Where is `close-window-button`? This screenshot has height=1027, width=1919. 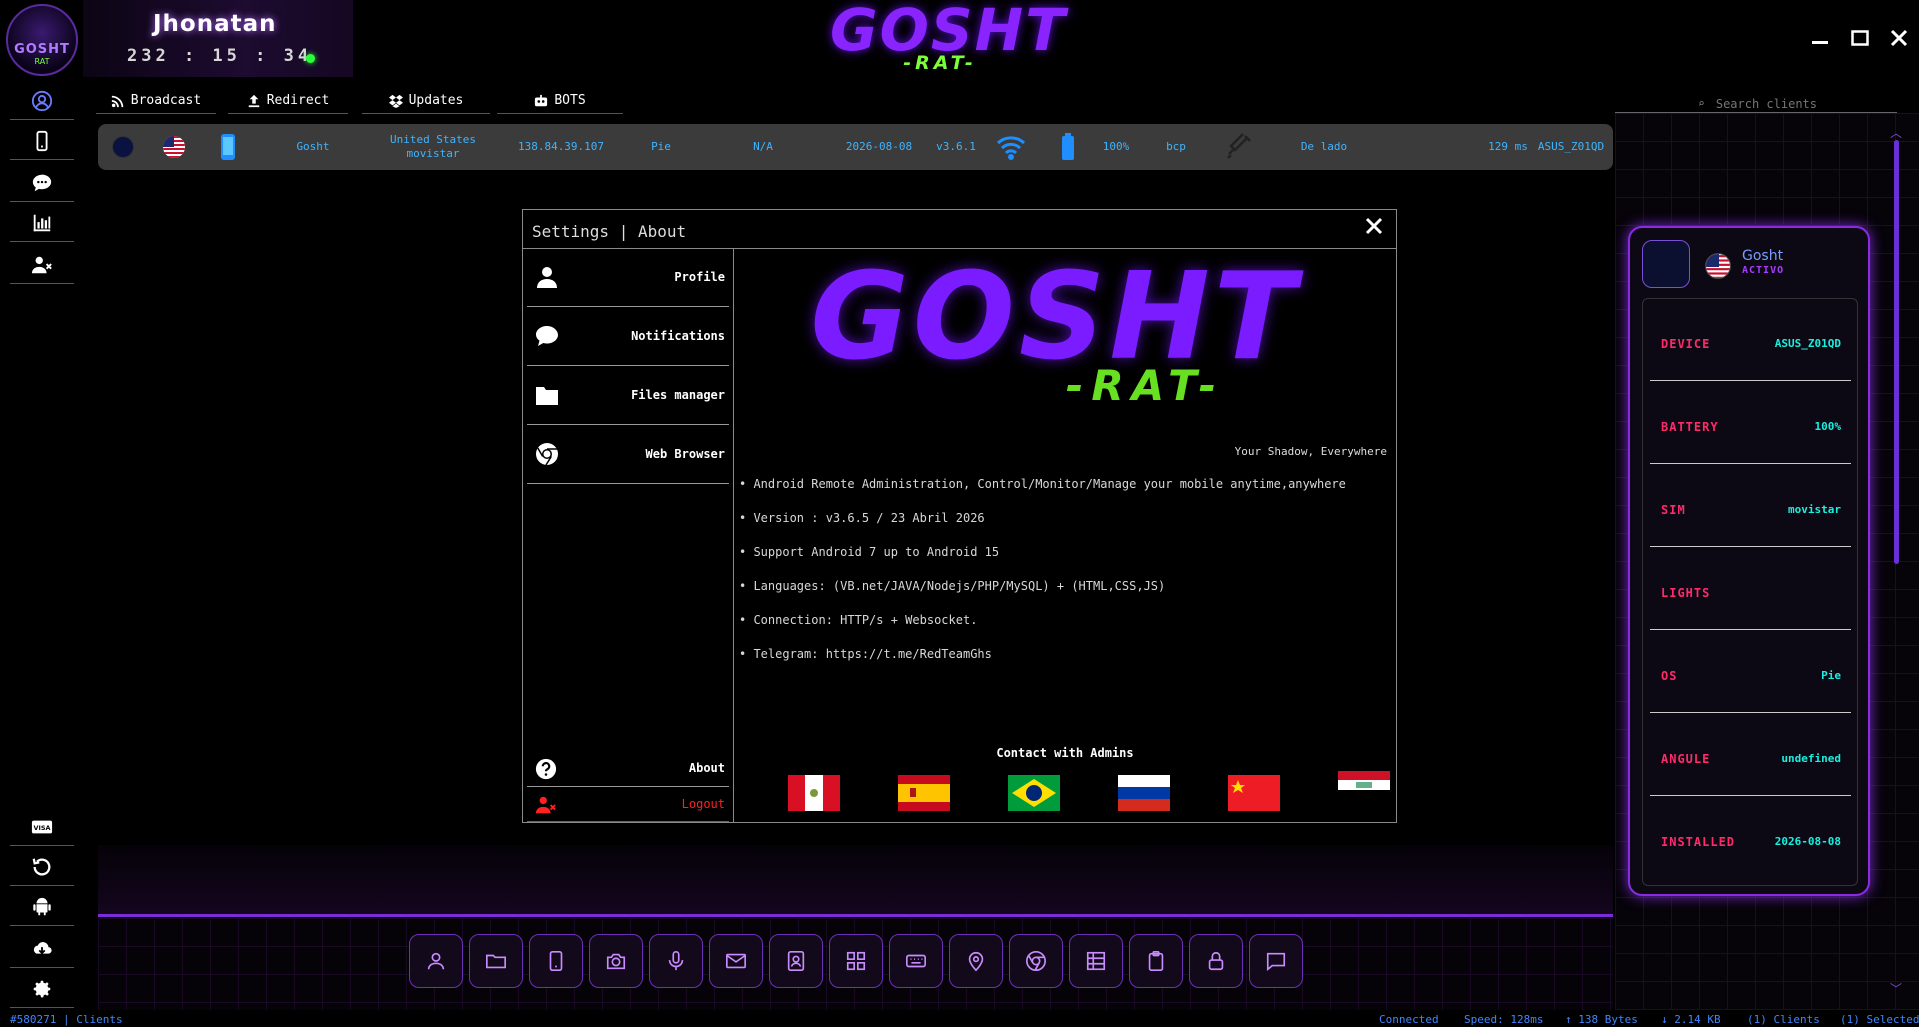 close-window-button is located at coordinates (1899, 38).